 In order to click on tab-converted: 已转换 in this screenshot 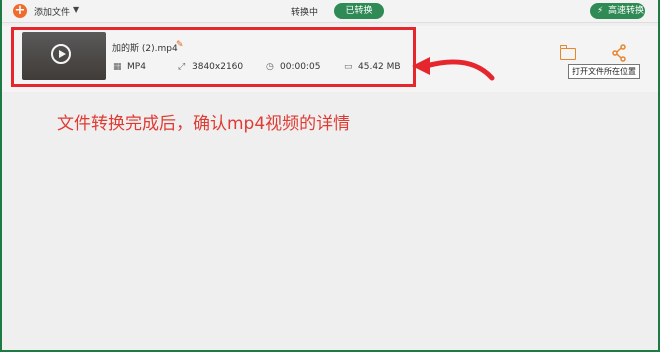, I will do `click(359, 11)`.